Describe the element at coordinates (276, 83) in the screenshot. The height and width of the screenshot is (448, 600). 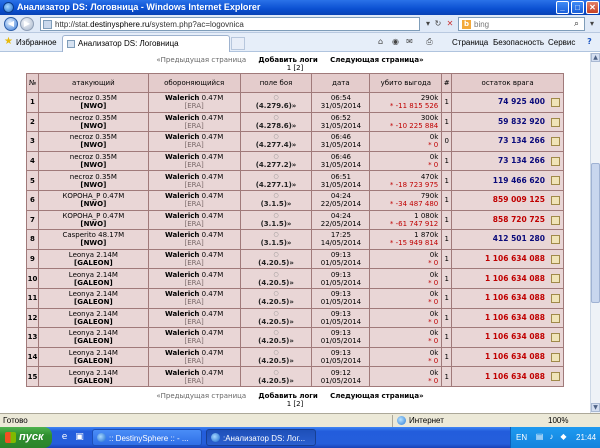
I see `col-field-header: поле боя` at that location.